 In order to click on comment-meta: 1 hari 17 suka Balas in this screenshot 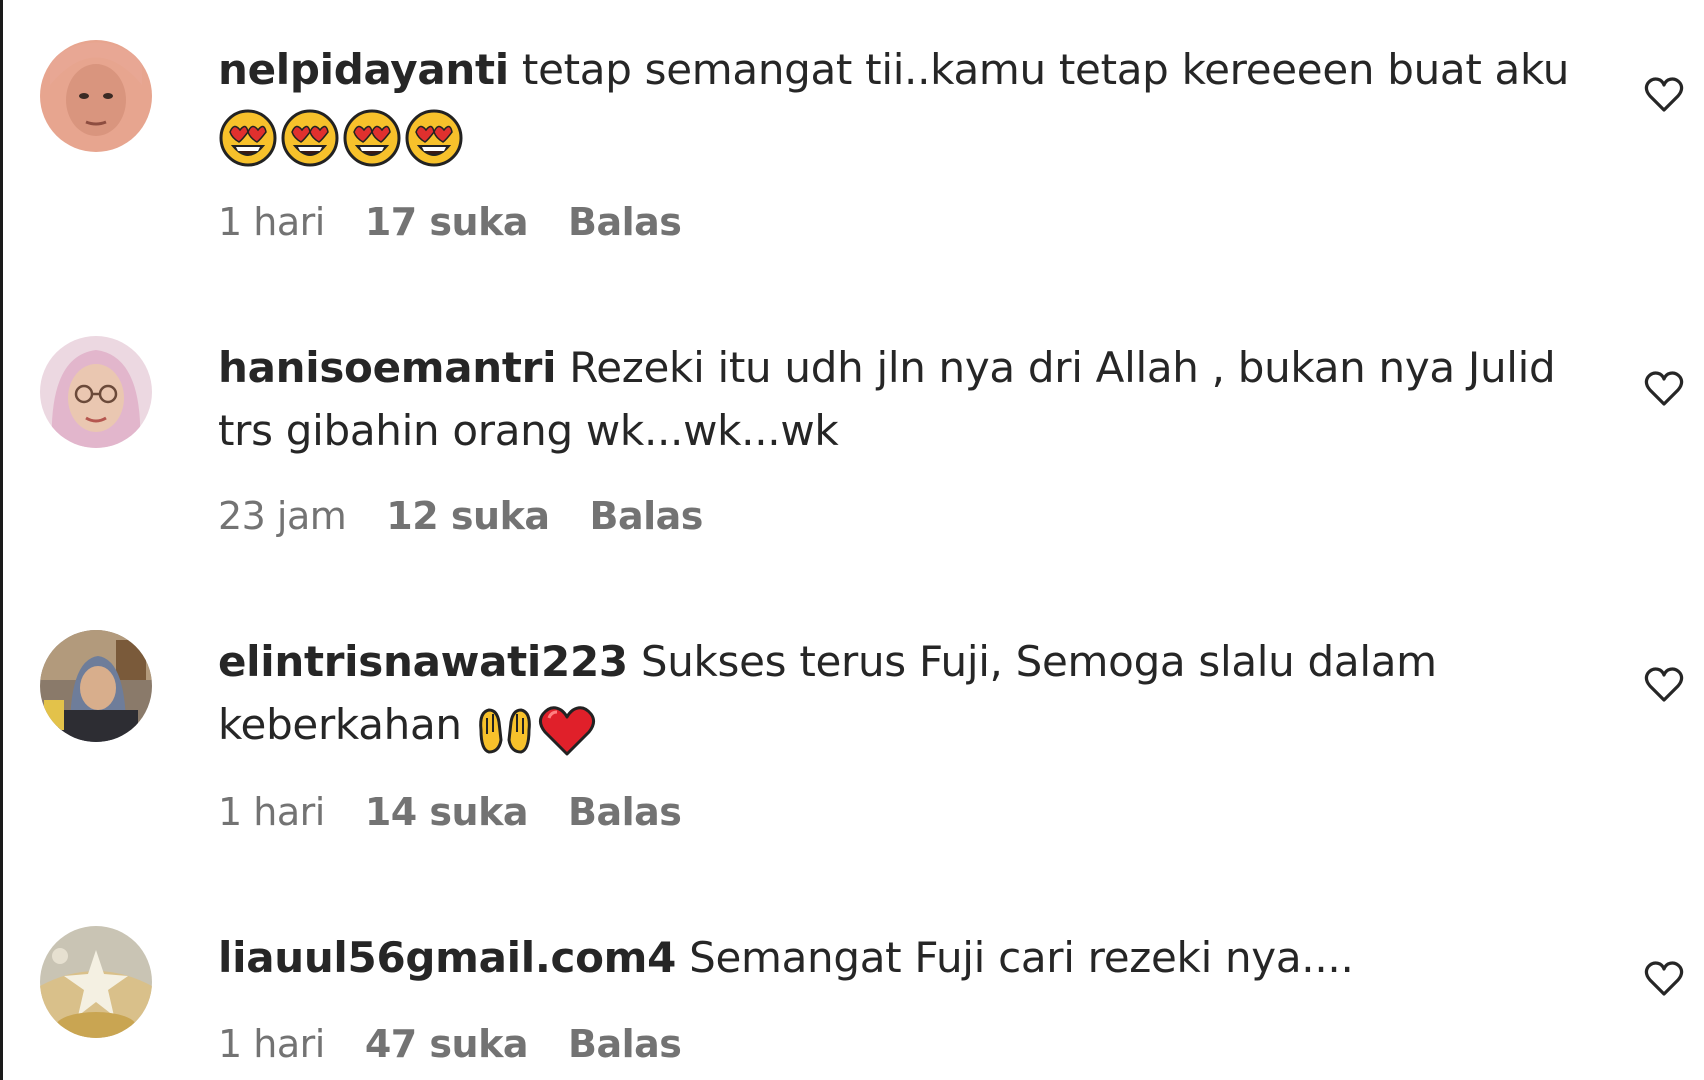, I will do `click(469, 222)`.